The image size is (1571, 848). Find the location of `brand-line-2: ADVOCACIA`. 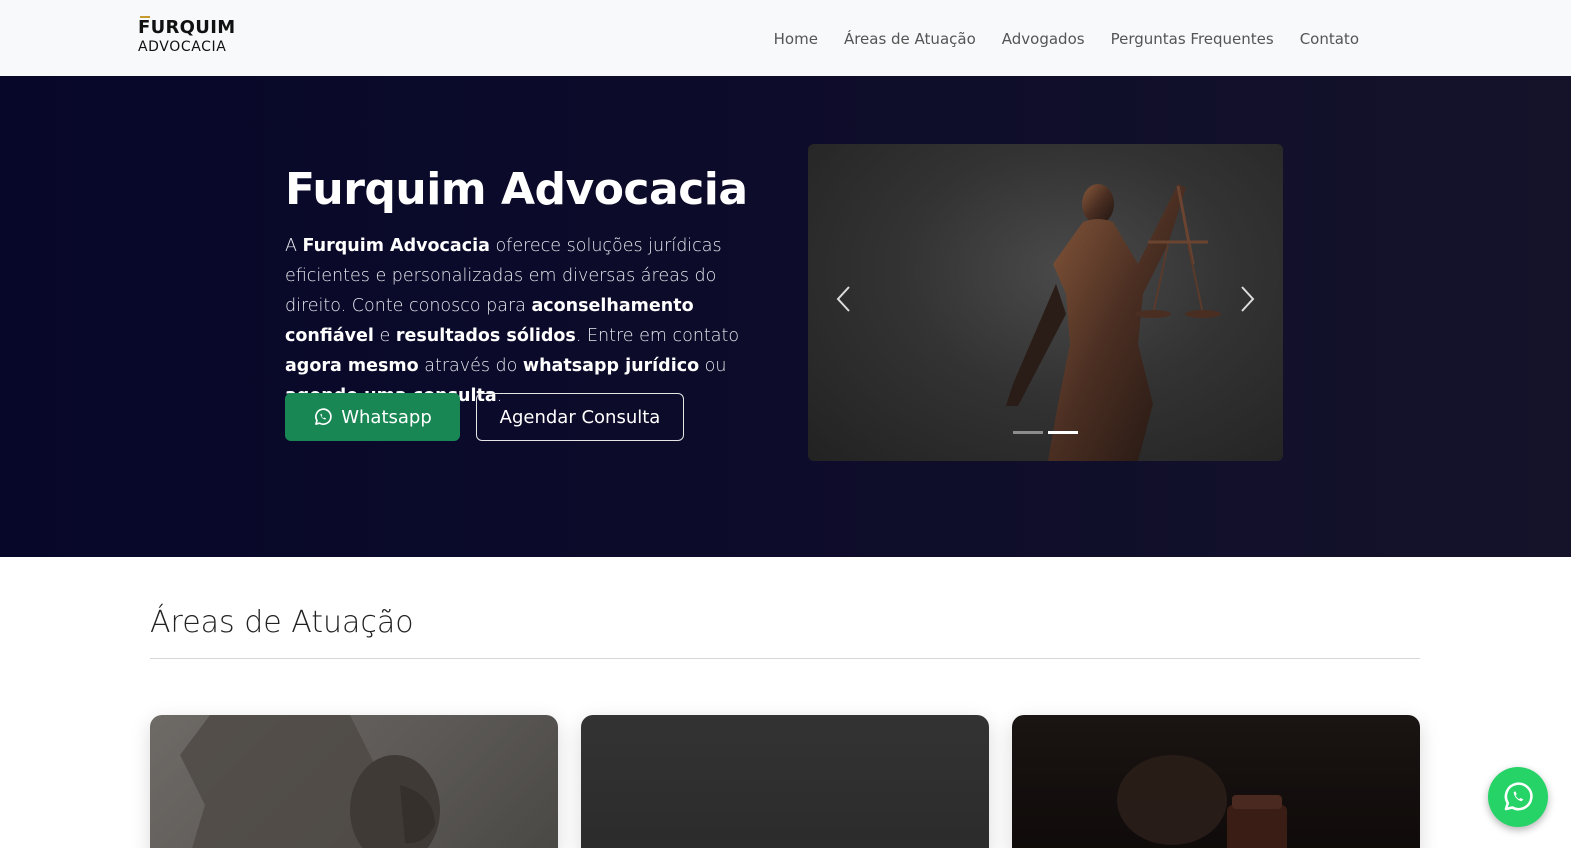

brand-line-2: ADVOCACIA is located at coordinates (182, 47).